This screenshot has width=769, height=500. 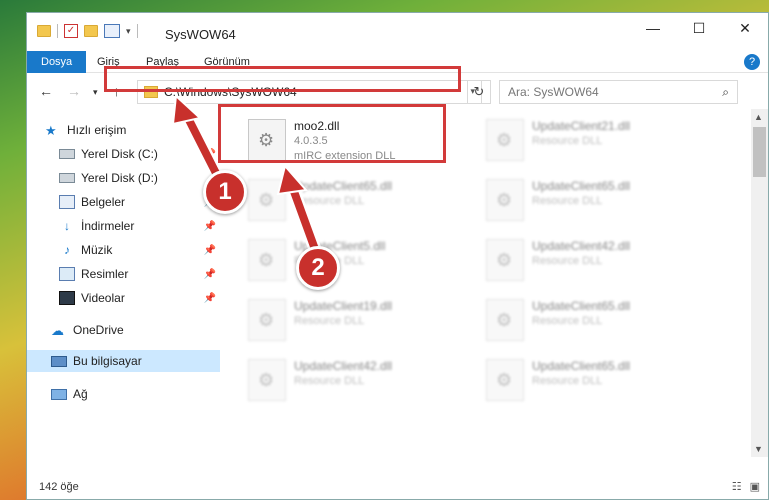 What do you see at coordinates (59, 394) in the screenshot?
I see `network-icon` at bounding box center [59, 394].